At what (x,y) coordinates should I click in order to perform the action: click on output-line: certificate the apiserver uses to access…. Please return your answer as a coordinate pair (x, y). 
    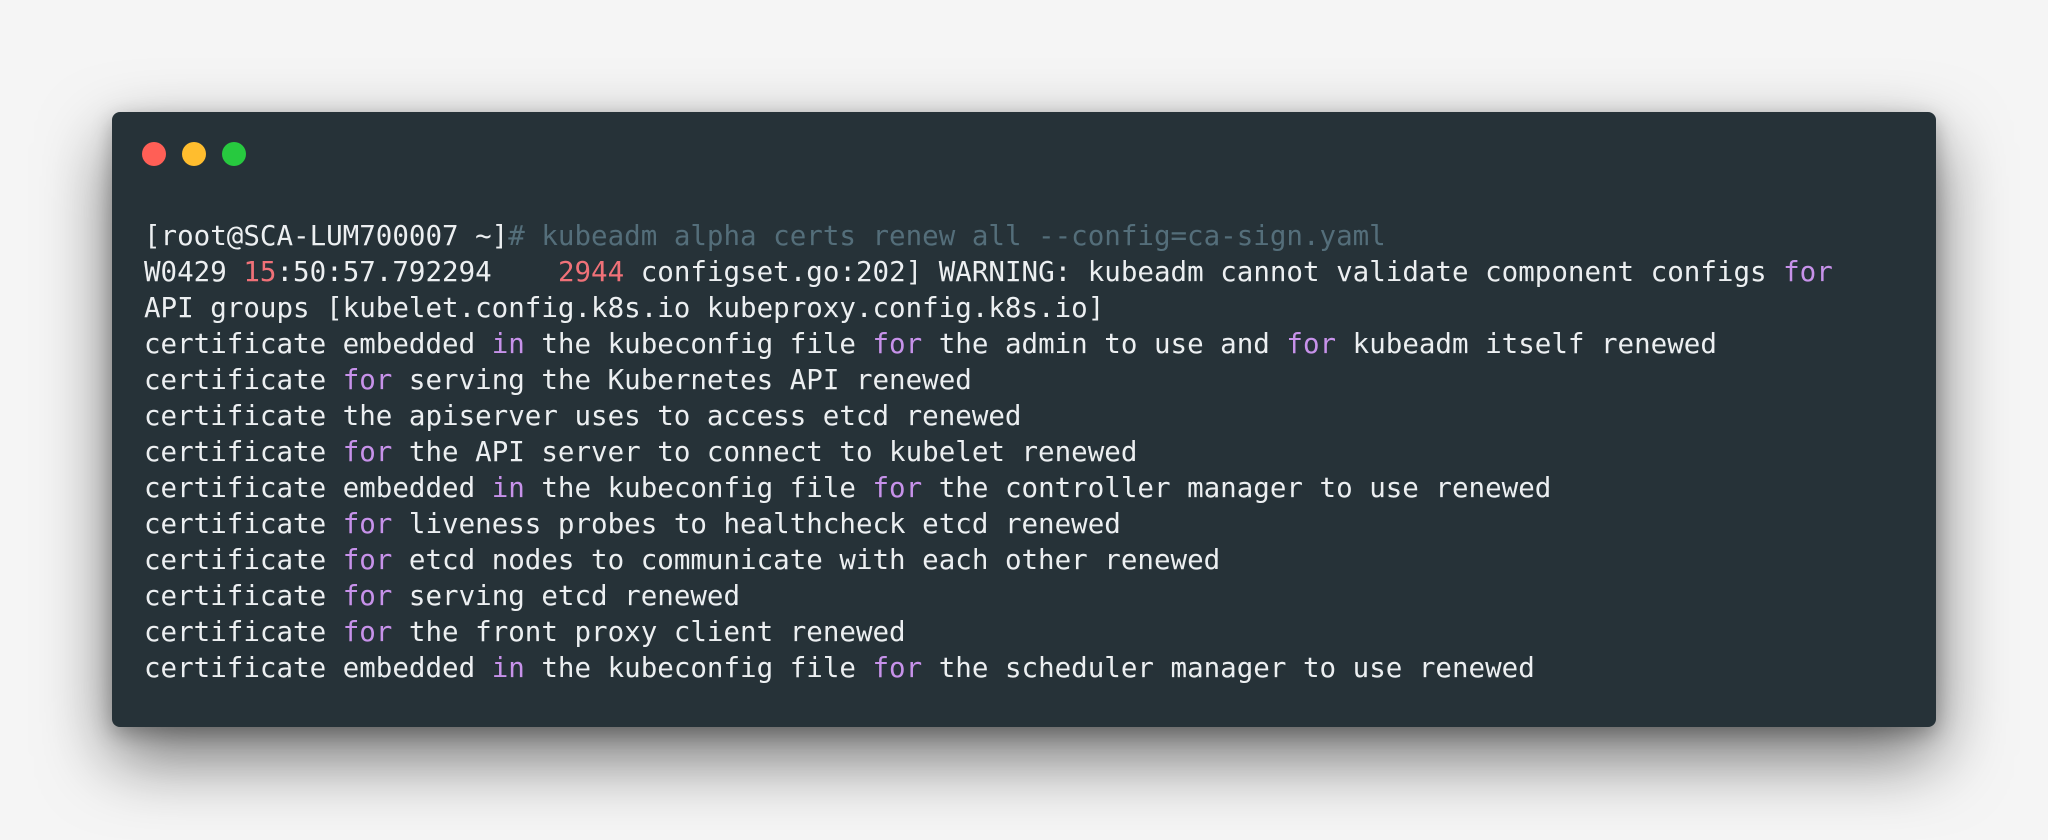
    Looking at the image, I should click on (1030, 416).